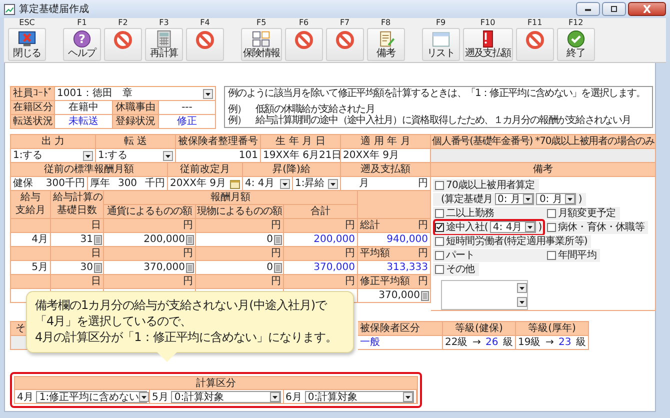 The width and height of the screenshot is (670, 418). Describe the element at coordinates (470, 213) in the screenshot. I see `checkbox-label: 二以上勤務` at that location.